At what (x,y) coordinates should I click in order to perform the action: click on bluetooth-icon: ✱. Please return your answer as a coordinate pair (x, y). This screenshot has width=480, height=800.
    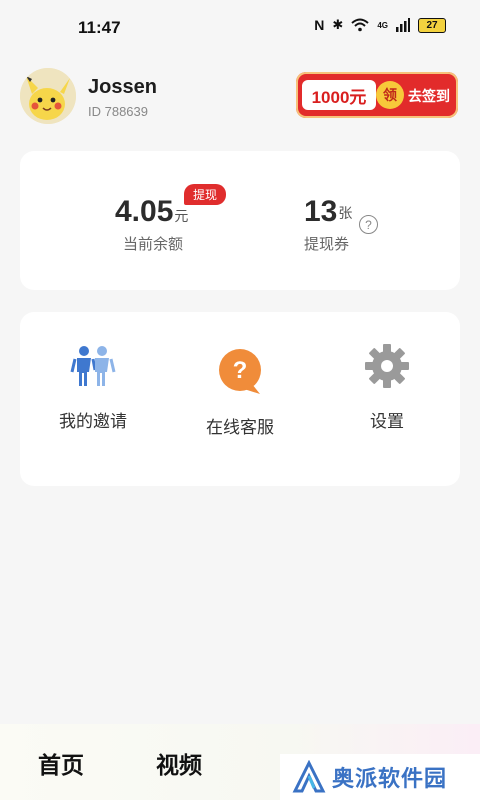
    Looking at the image, I should click on (338, 24).